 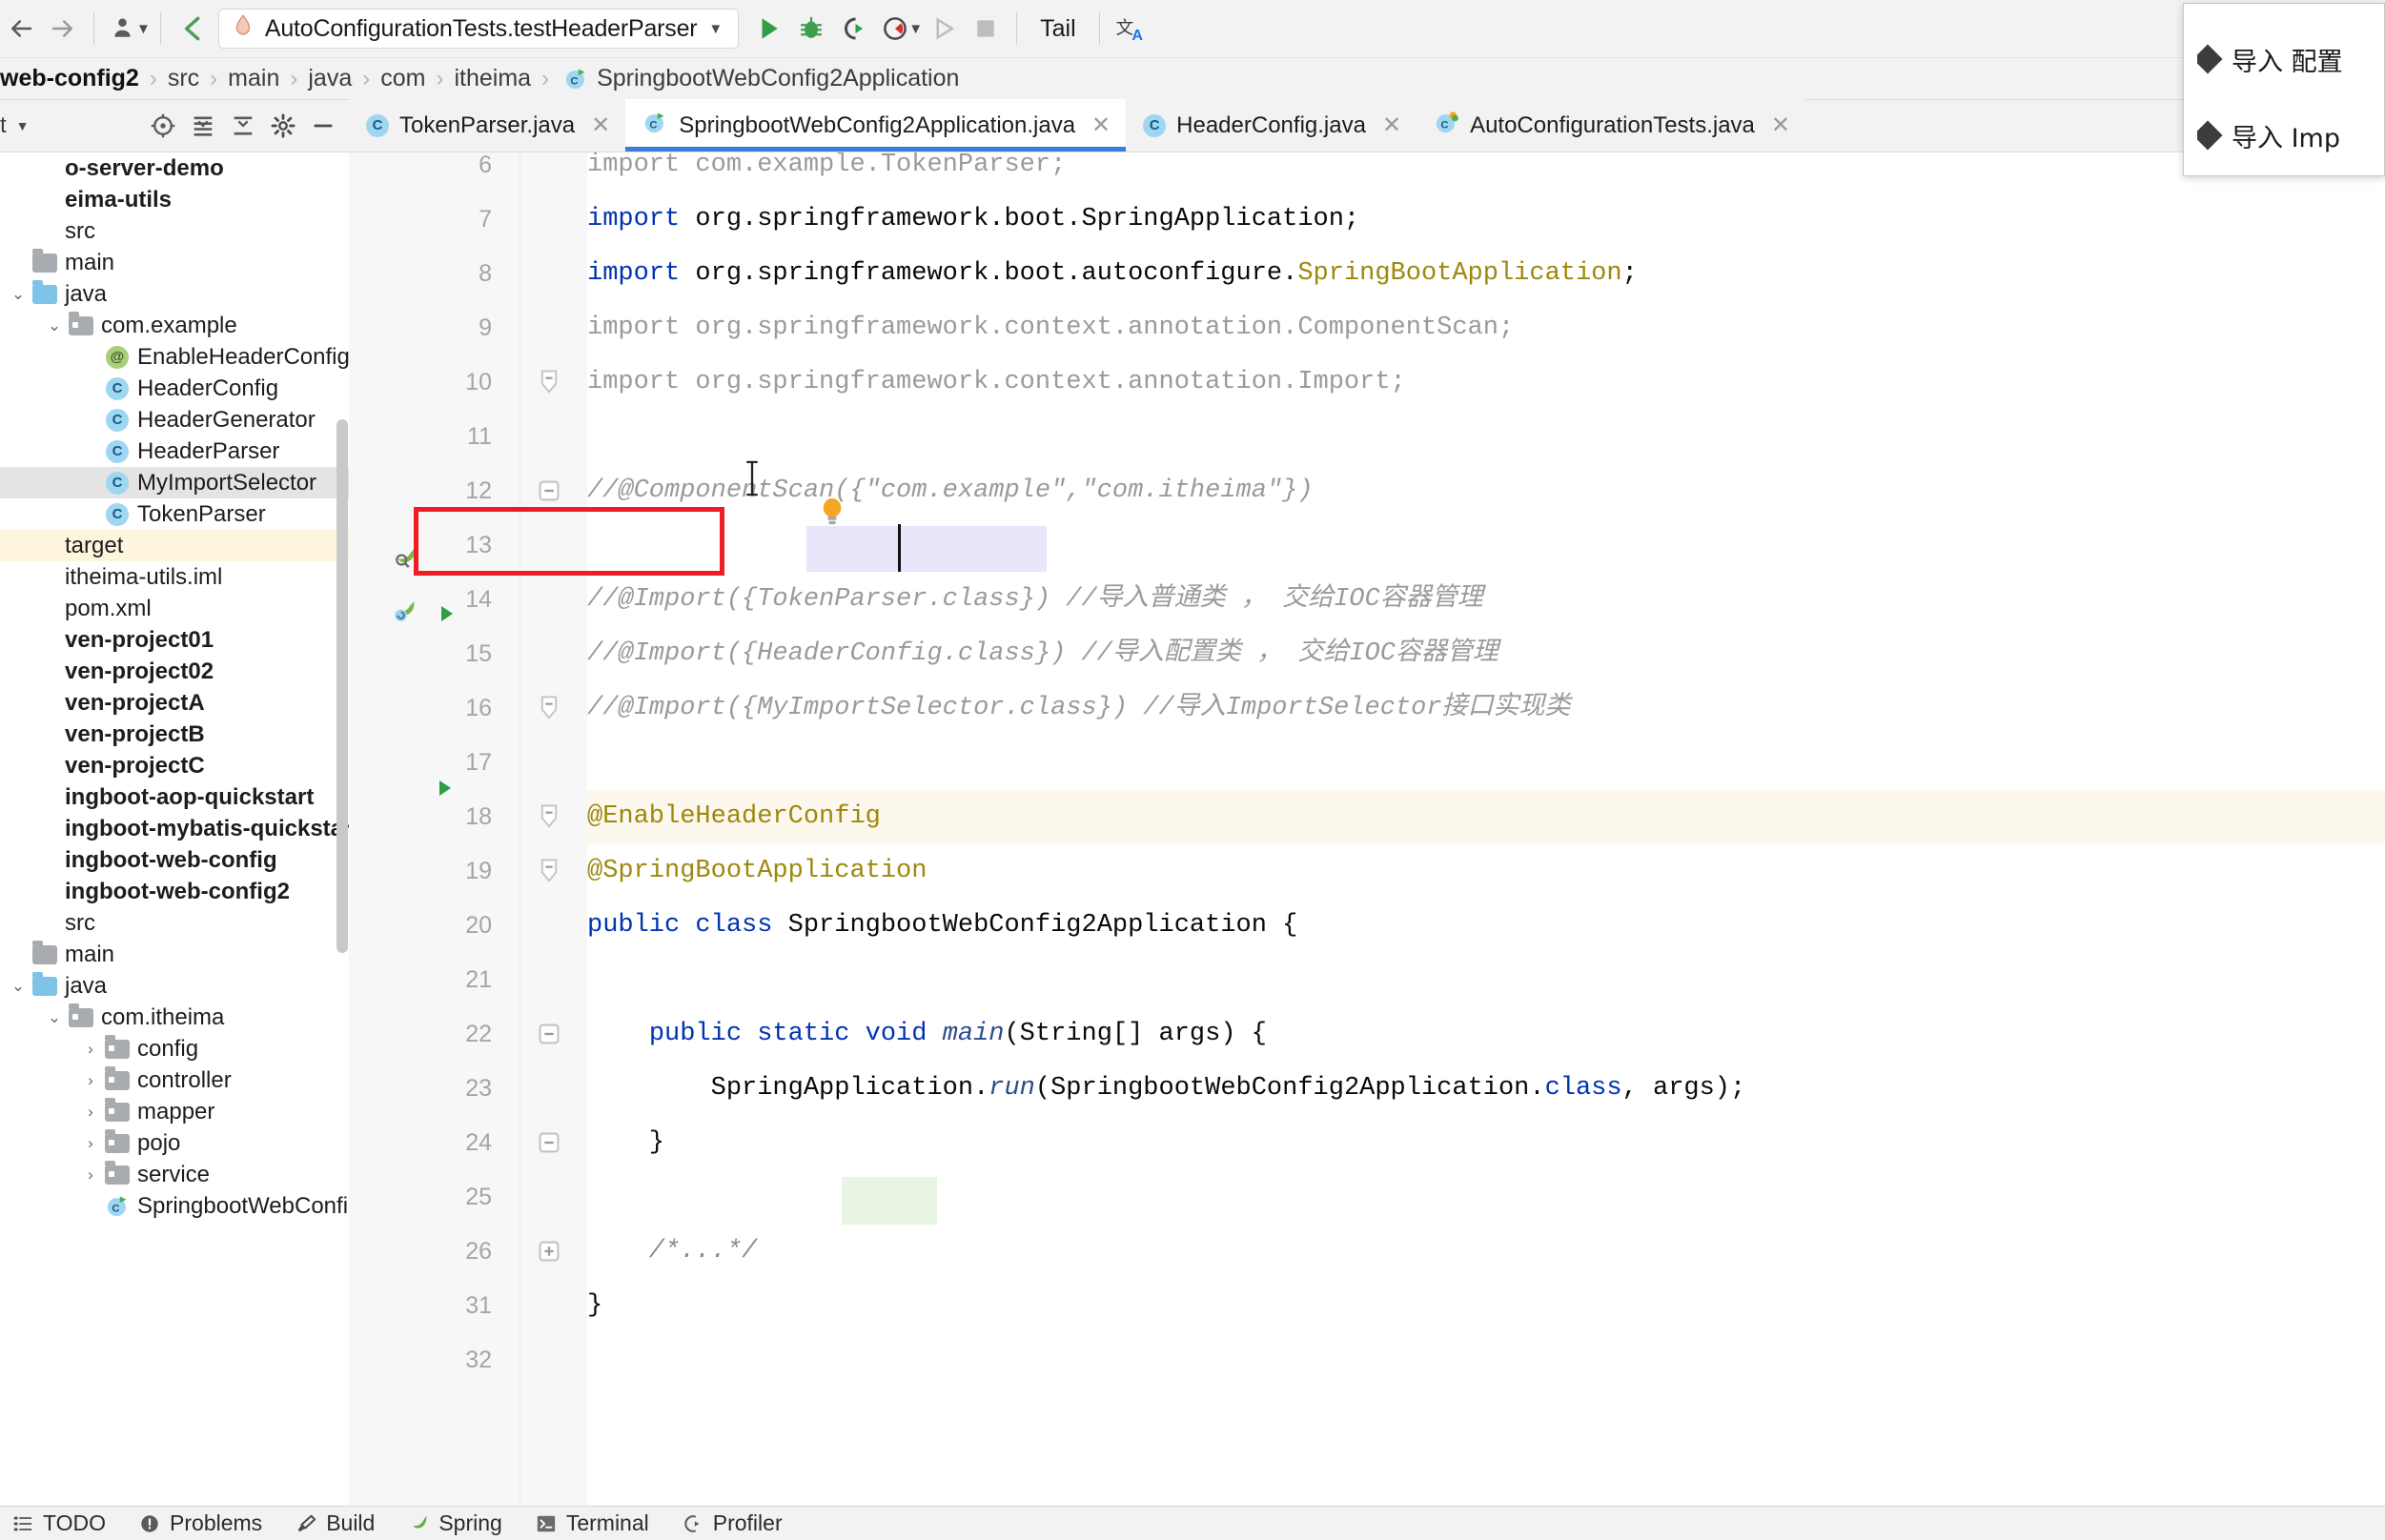 I want to click on code-line-6: 6 import com.example.TokenParser;, so click(x=1367, y=172).